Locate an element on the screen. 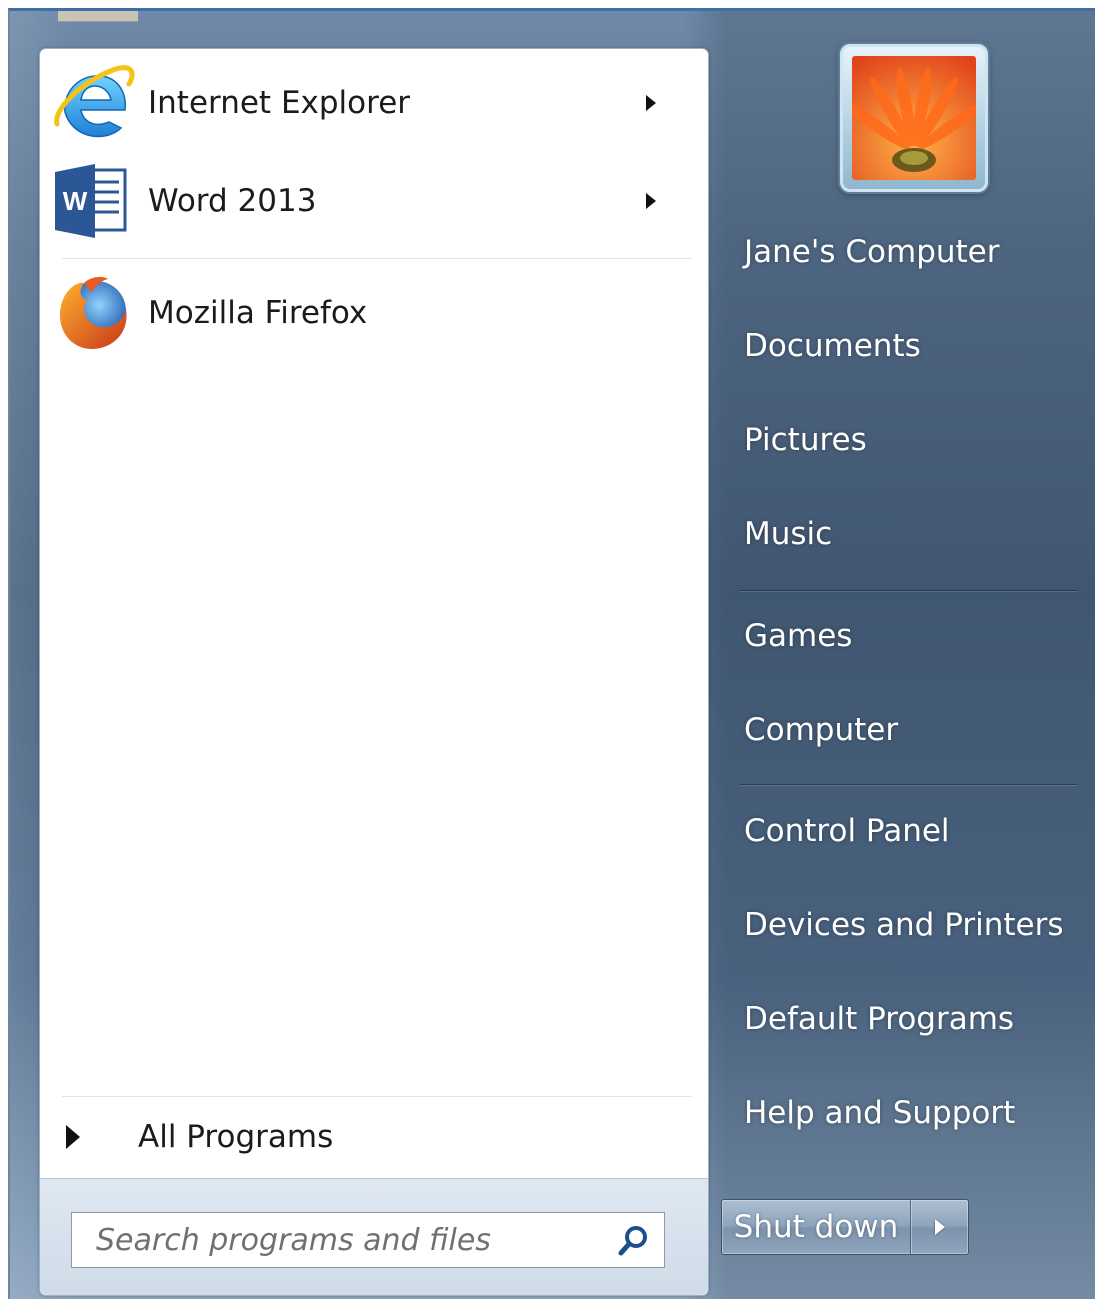  internet-explorer-icon is located at coordinates (94, 103).